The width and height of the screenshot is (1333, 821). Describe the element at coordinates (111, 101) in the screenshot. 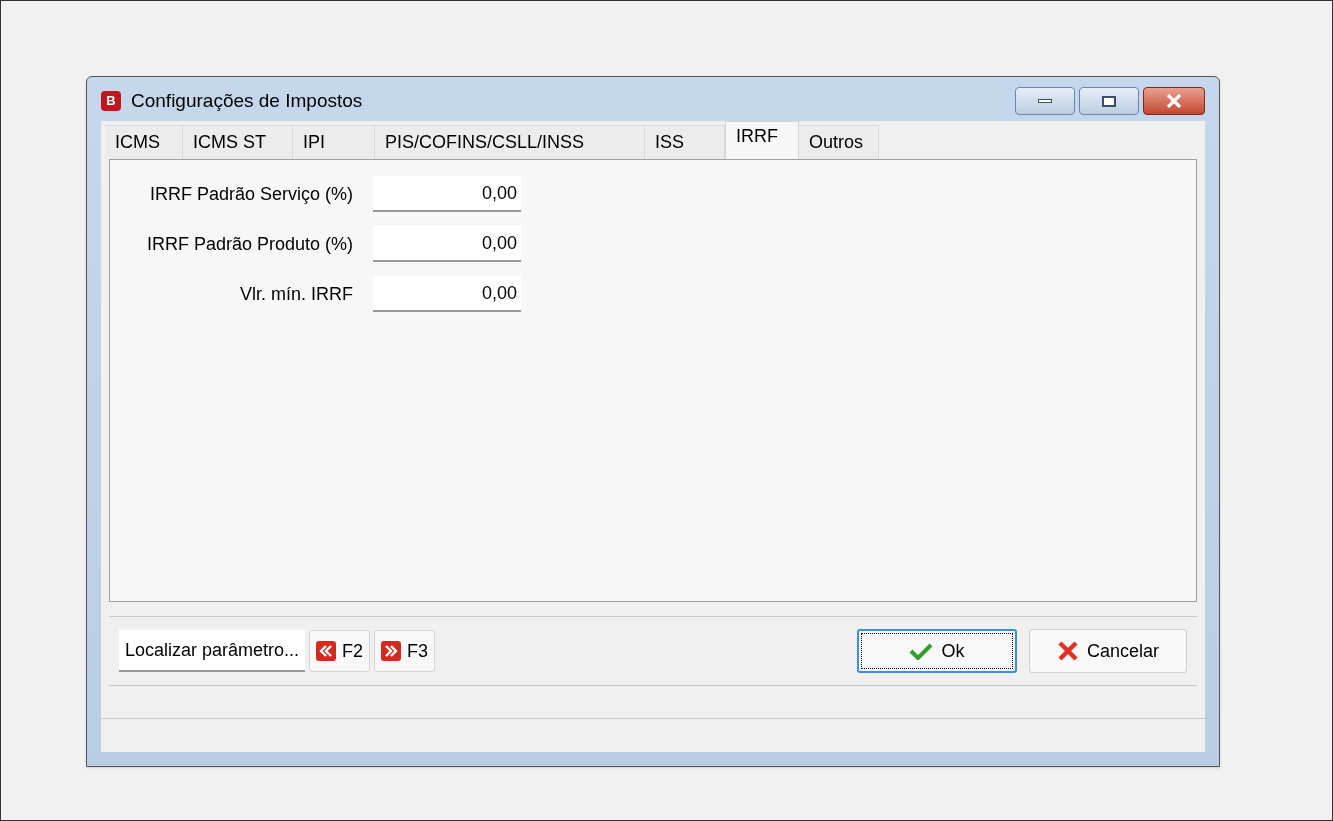

I see `app-logo-icon: B` at that location.